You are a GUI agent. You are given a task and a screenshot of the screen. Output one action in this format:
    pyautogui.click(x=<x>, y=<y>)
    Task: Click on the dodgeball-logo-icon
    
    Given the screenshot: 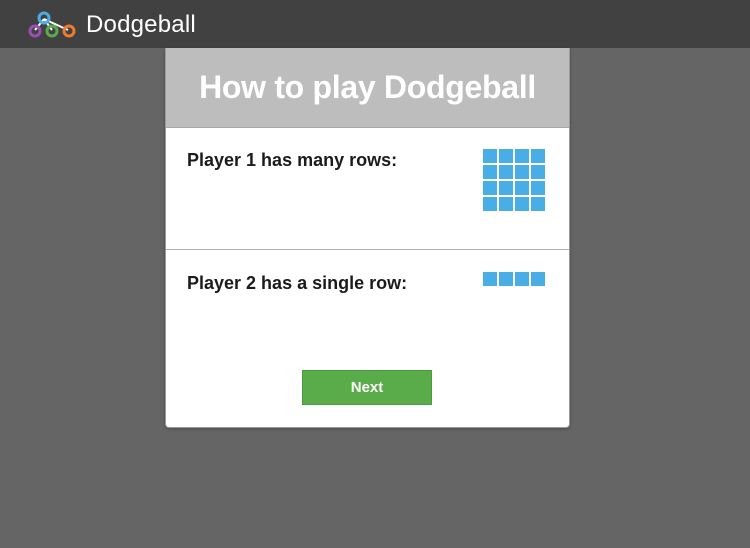 What is the action you would take?
    pyautogui.click(x=52, y=24)
    